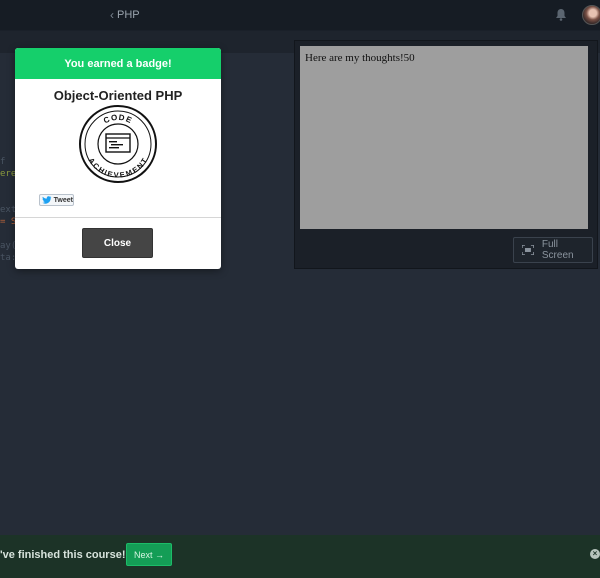 The width and height of the screenshot is (600, 578). I want to click on tweet-label: Tweet, so click(63, 200).